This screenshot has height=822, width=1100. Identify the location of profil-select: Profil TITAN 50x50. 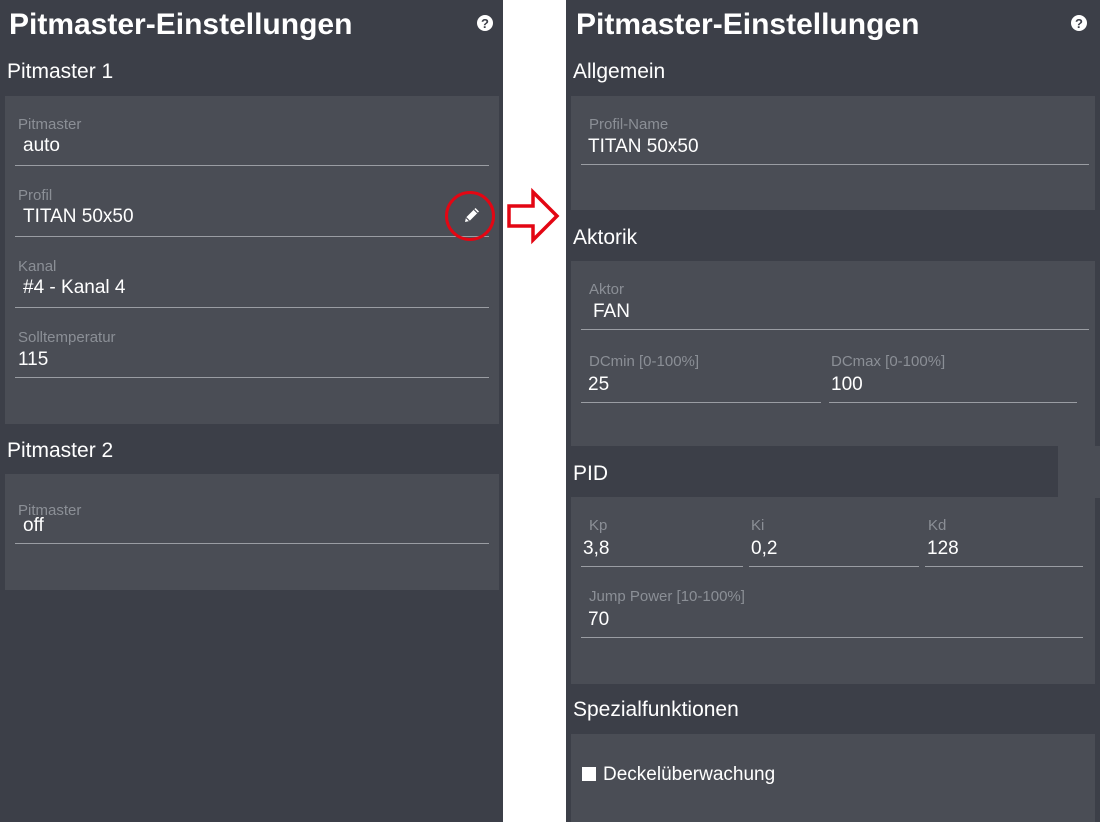
(252, 212).